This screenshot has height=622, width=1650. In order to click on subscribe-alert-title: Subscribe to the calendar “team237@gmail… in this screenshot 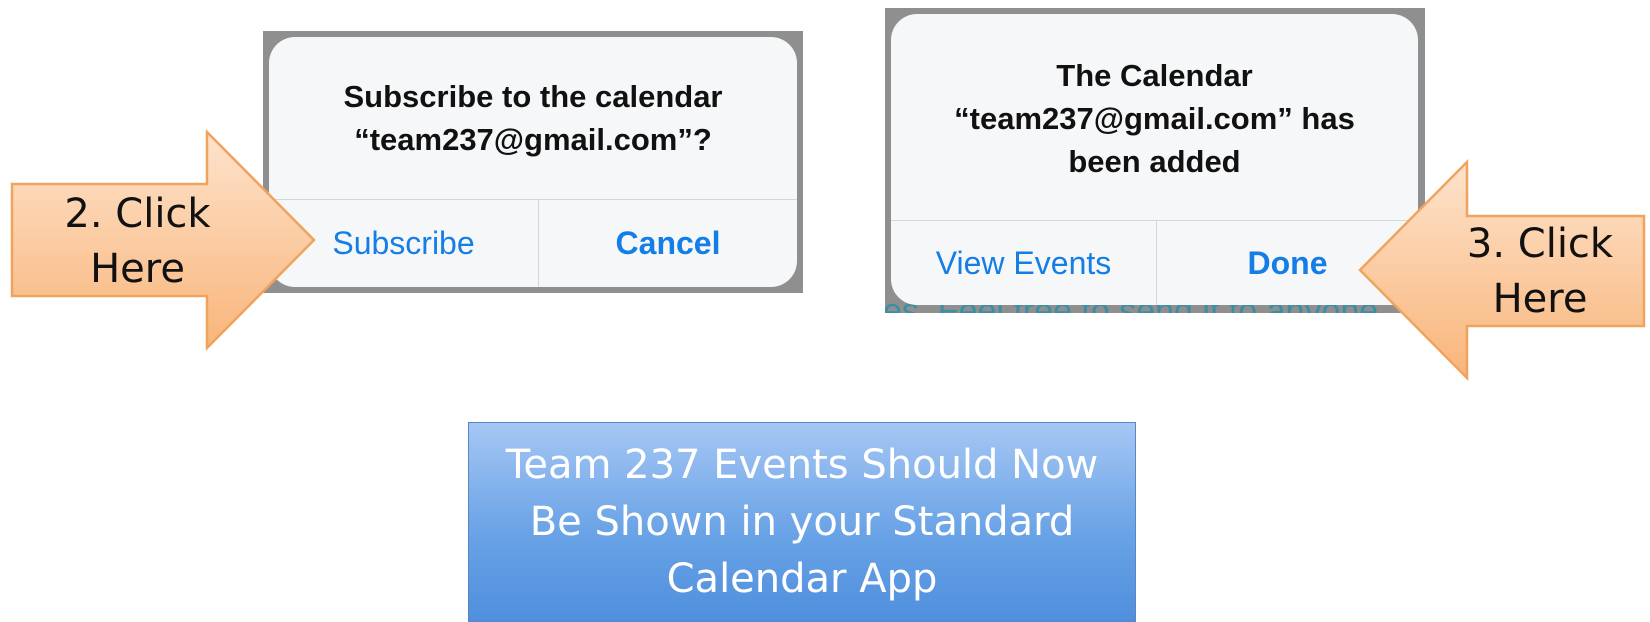, I will do `click(533, 118)`.